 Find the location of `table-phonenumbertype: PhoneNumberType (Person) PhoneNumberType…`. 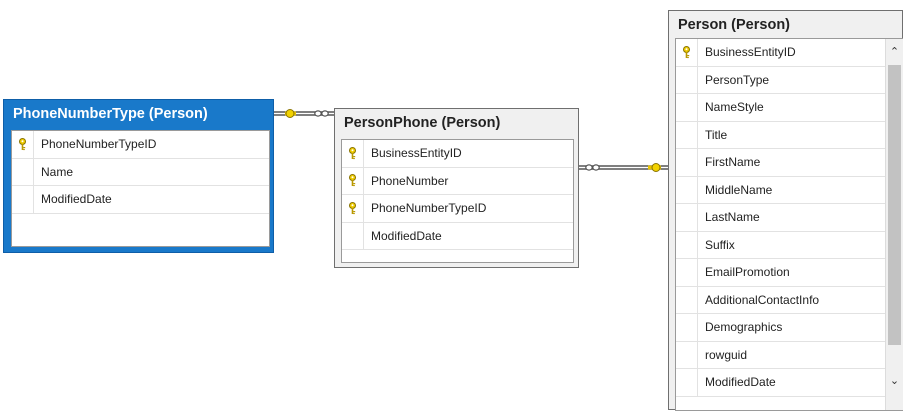

table-phonenumbertype: PhoneNumberType (Person) PhoneNumberType… is located at coordinates (138, 176).